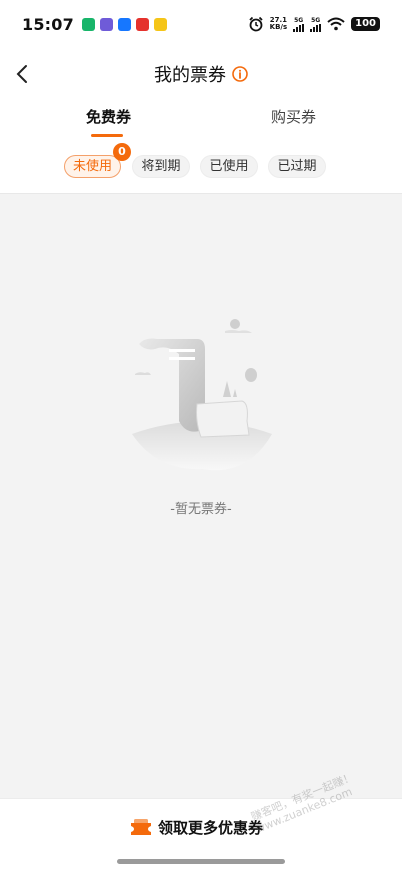 Image resolution: width=402 pixels, height=873 pixels. I want to click on back-button, so click(22, 74).